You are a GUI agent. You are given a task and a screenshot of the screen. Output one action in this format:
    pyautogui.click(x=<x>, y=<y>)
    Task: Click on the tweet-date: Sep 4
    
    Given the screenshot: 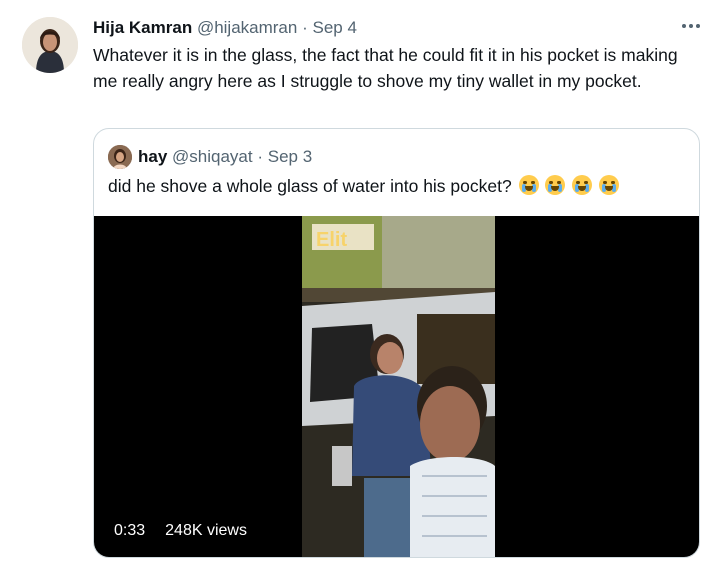 What is the action you would take?
    pyautogui.click(x=334, y=27)
    